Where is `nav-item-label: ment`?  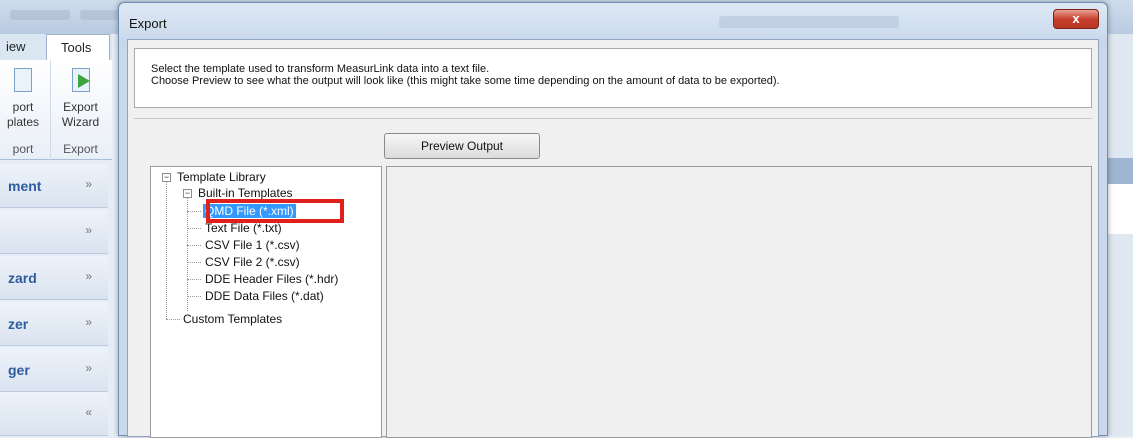
nav-item-label: ment is located at coordinates (25, 186).